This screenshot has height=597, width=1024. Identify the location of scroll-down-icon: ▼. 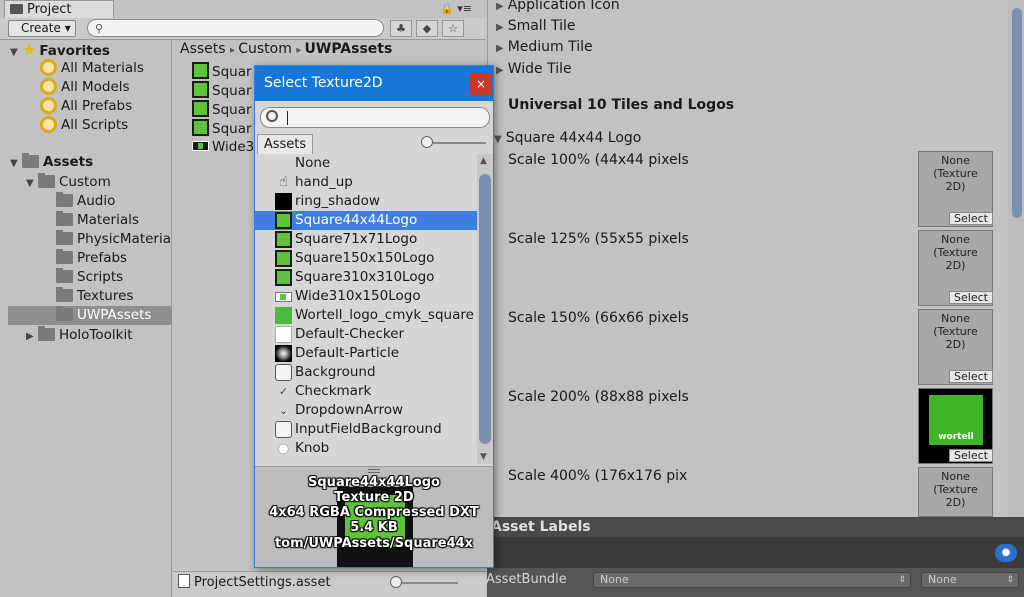
(483, 457).